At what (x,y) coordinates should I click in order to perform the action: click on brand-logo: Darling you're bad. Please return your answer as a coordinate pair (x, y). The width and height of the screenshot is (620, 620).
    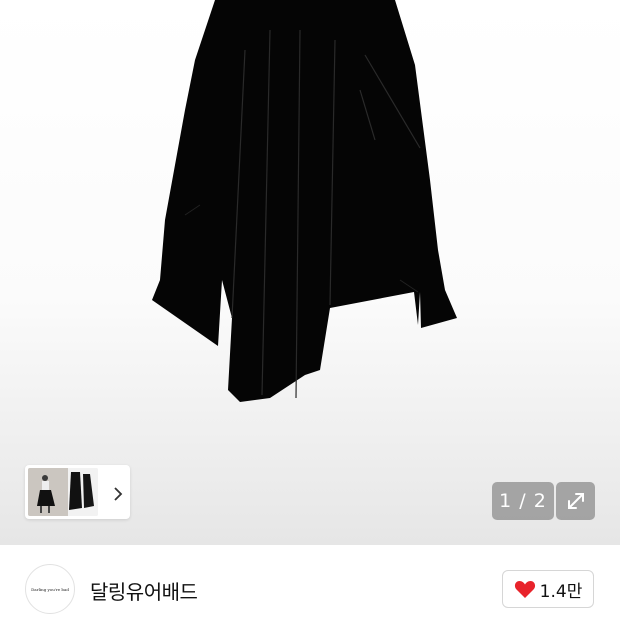
    Looking at the image, I should click on (50, 589).